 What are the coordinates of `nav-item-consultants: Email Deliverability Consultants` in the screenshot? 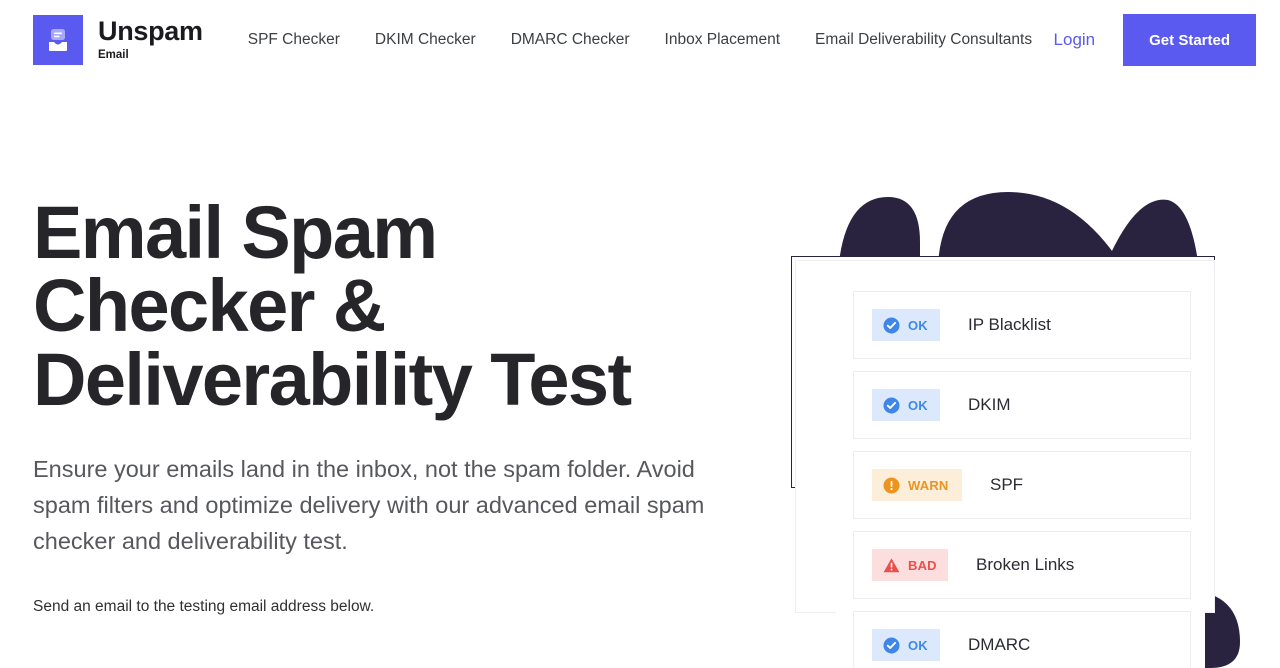 It's located at (923, 40).